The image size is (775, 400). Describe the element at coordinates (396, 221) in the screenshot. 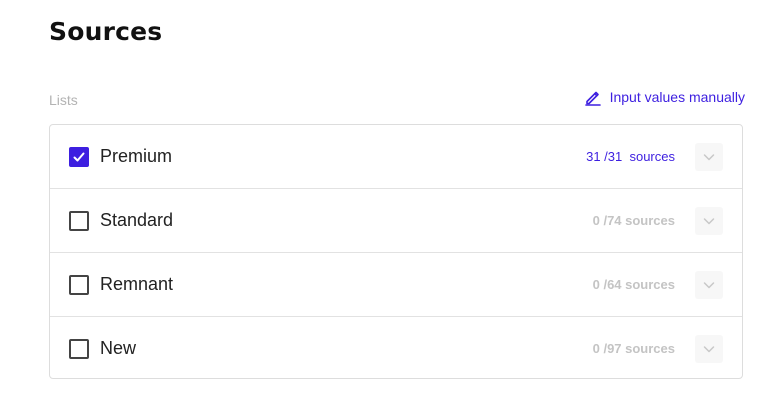

I see `list-row-standard: Standard 0 /74 sources` at that location.